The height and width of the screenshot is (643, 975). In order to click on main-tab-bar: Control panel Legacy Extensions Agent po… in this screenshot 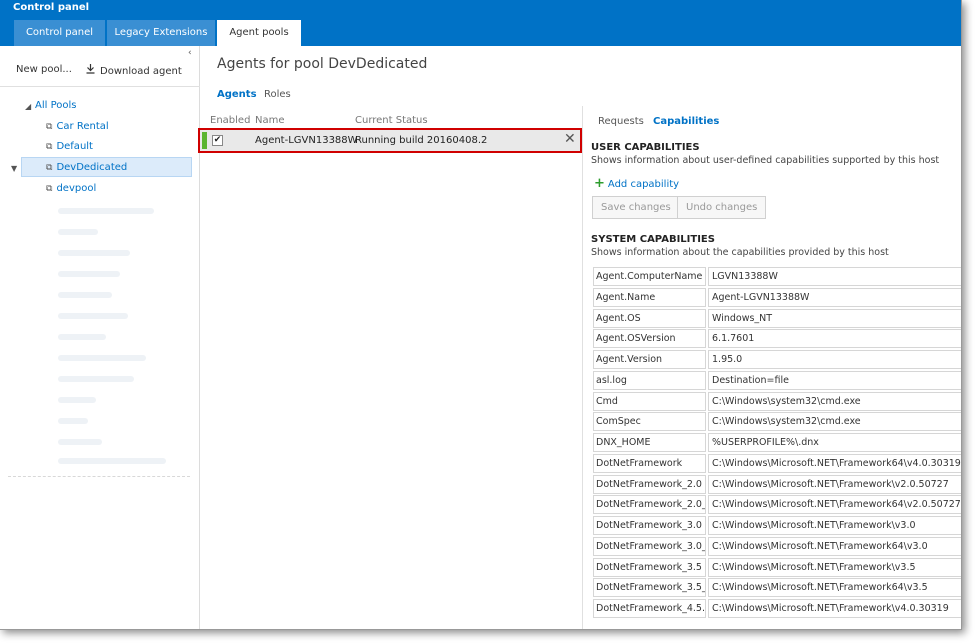, I will do `click(480, 29)`.